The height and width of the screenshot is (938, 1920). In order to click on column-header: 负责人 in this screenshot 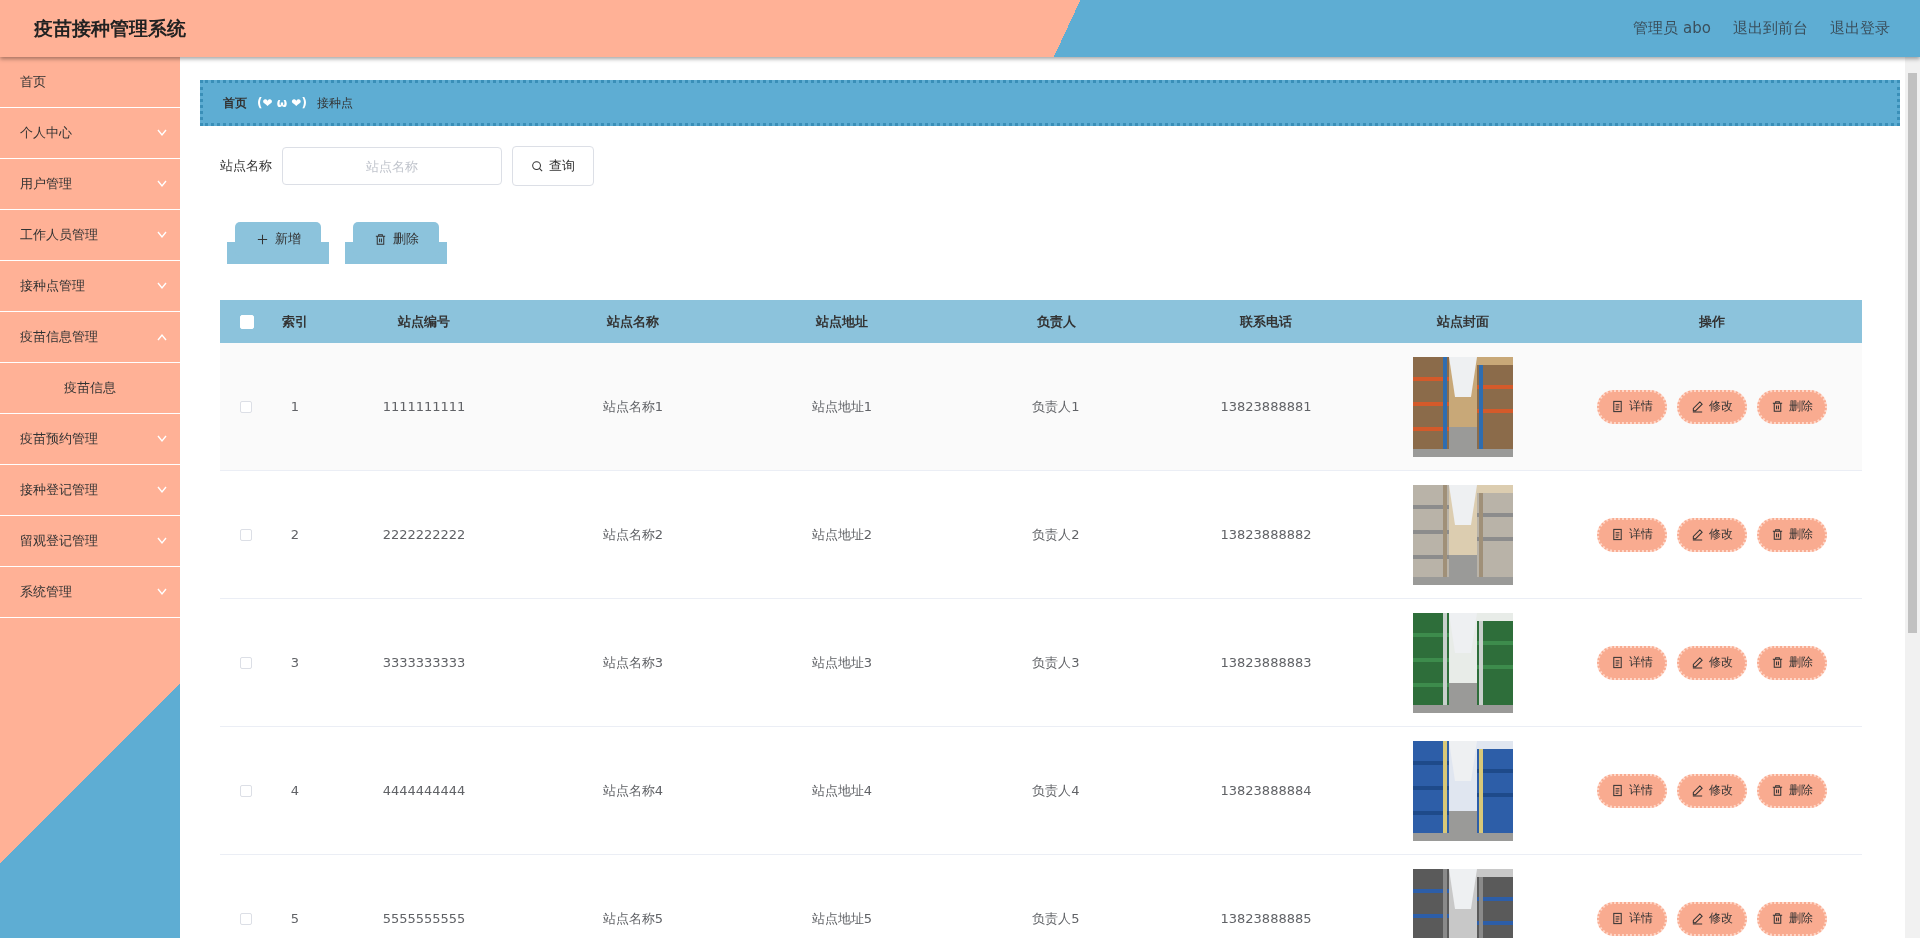, I will do `click(1056, 321)`.